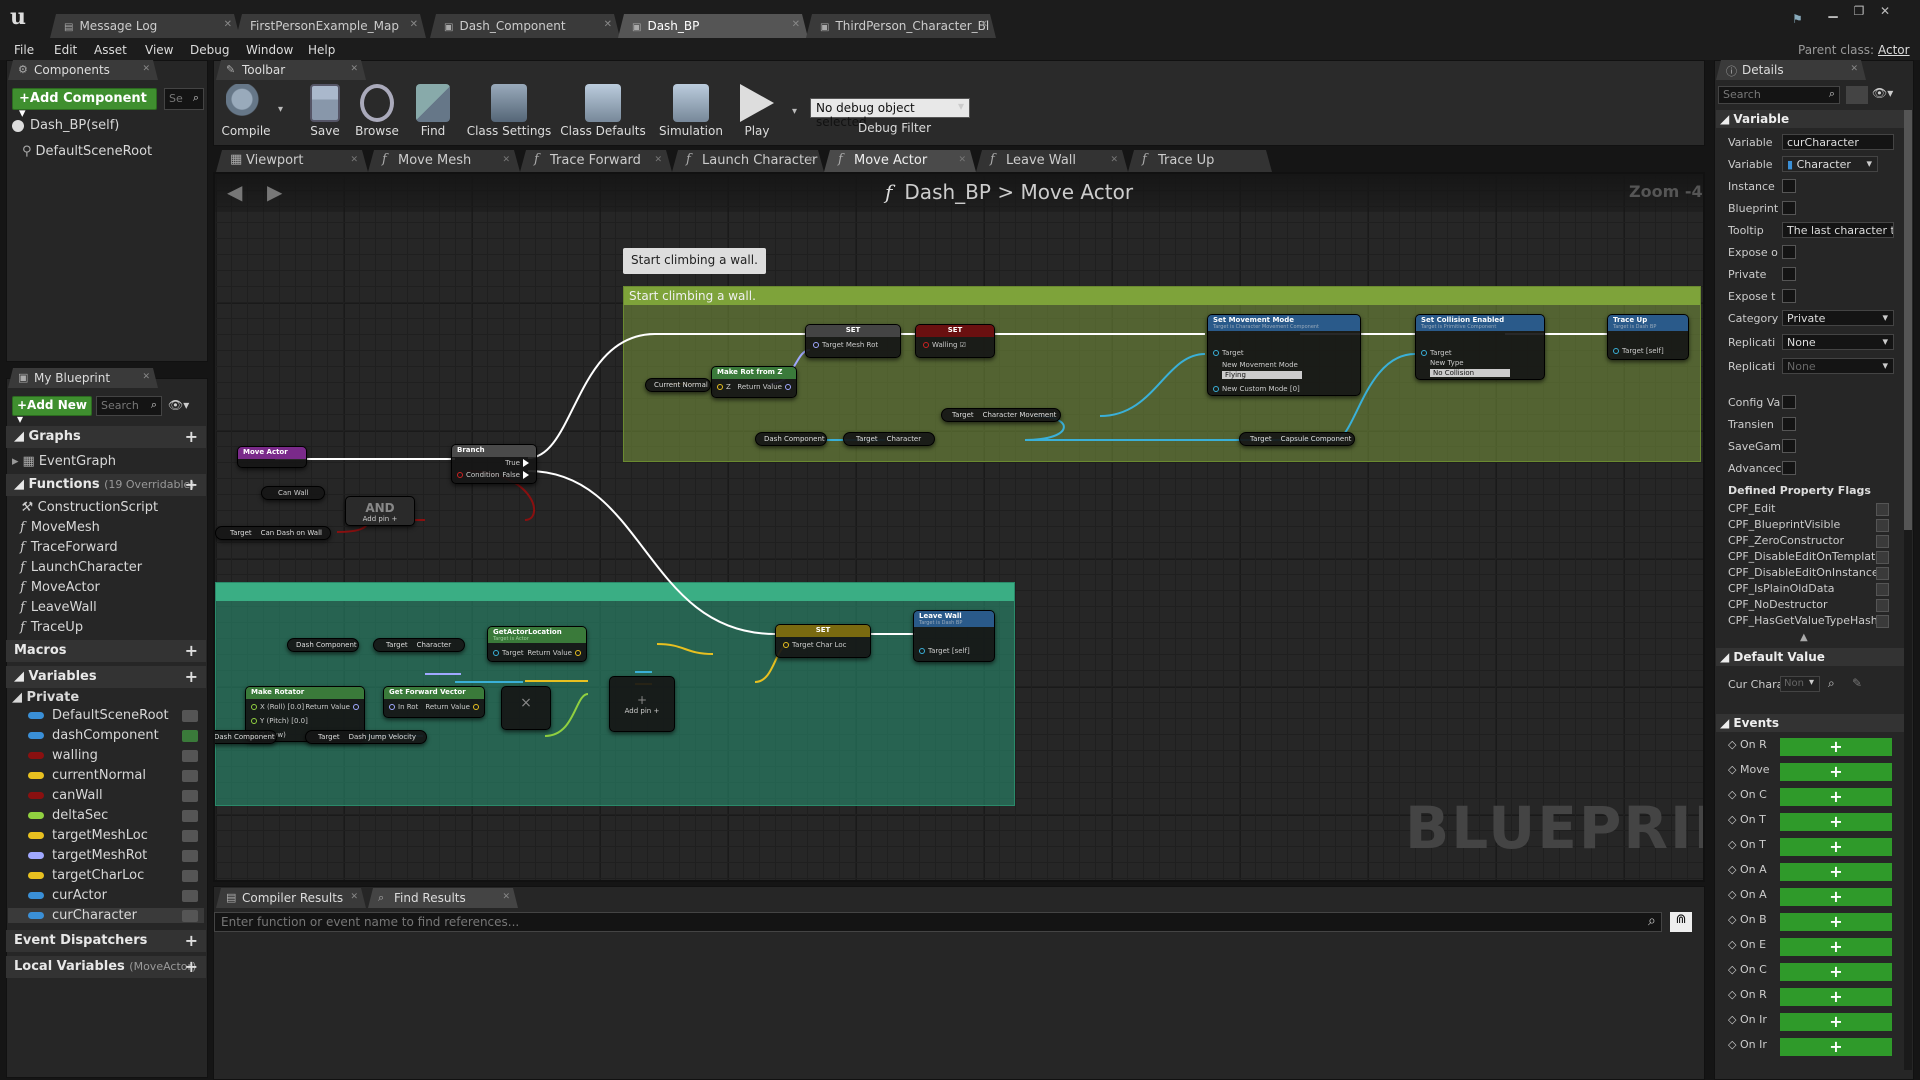 The image size is (1920, 1080). I want to click on toolbar-tab: ✎ Toolbar ✕, so click(291, 70).